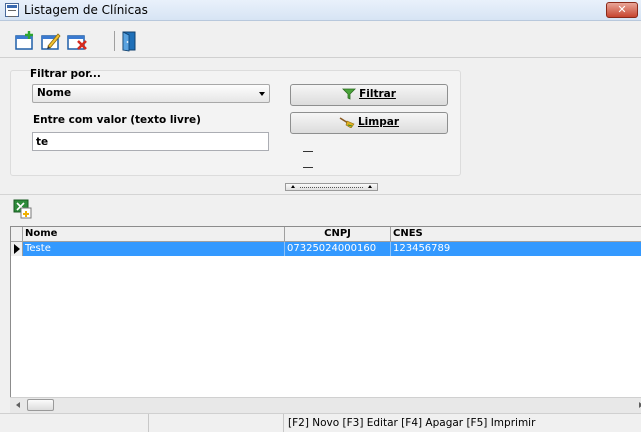  I want to click on new-button, so click(25, 41).